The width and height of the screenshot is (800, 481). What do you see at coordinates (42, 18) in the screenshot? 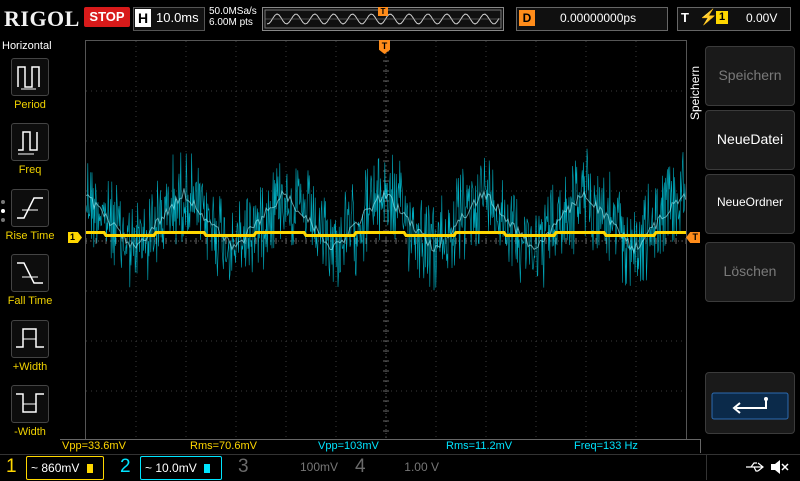
I see `brand-logo: RIGOL` at bounding box center [42, 18].